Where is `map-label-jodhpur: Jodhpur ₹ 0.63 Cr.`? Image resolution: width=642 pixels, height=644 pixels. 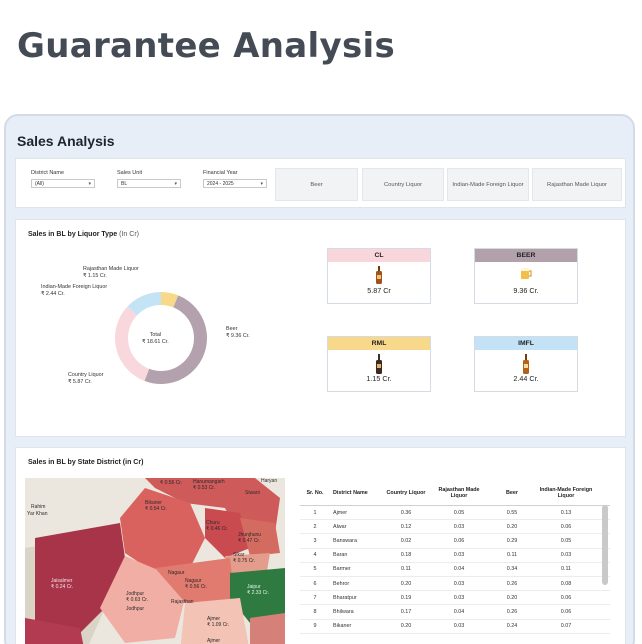 map-label-jodhpur: Jodhpur ₹ 0.63 Cr. is located at coordinates (137, 597).